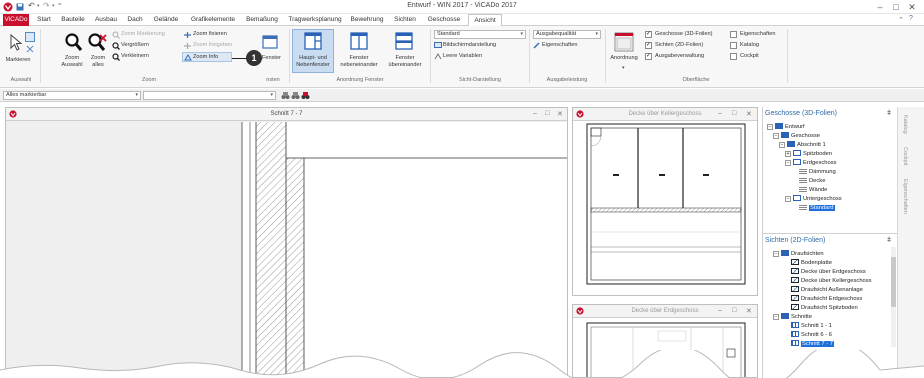 This screenshot has height=378, width=924. Describe the element at coordinates (912, 7) in the screenshot. I see `close-button: ✕` at that location.